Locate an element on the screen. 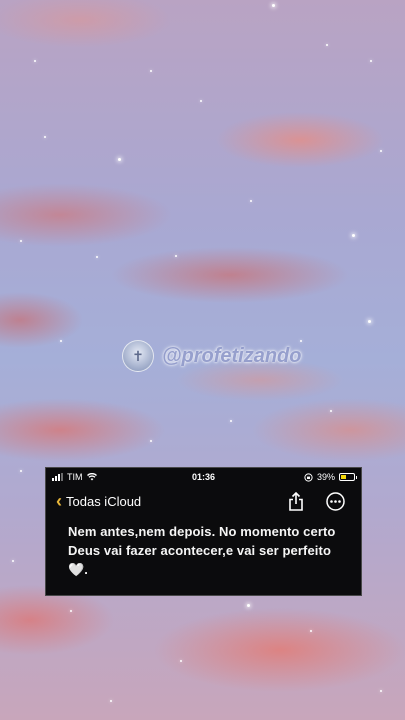  back-label: Todas iCloud is located at coordinates (104, 501).